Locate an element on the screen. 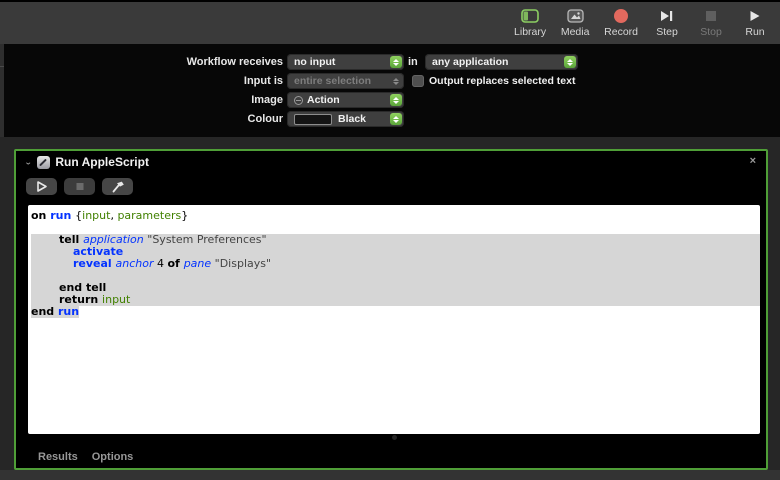  script-controls is located at coordinates (79, 186).